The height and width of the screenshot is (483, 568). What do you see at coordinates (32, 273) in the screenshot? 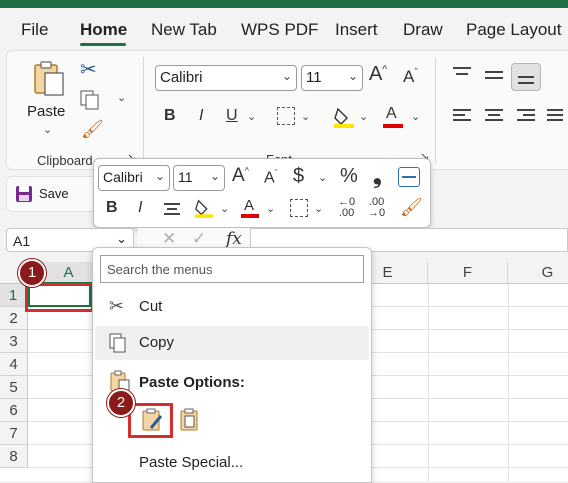
I see `step-badge-1: 1` at bounding box center [32, 273].